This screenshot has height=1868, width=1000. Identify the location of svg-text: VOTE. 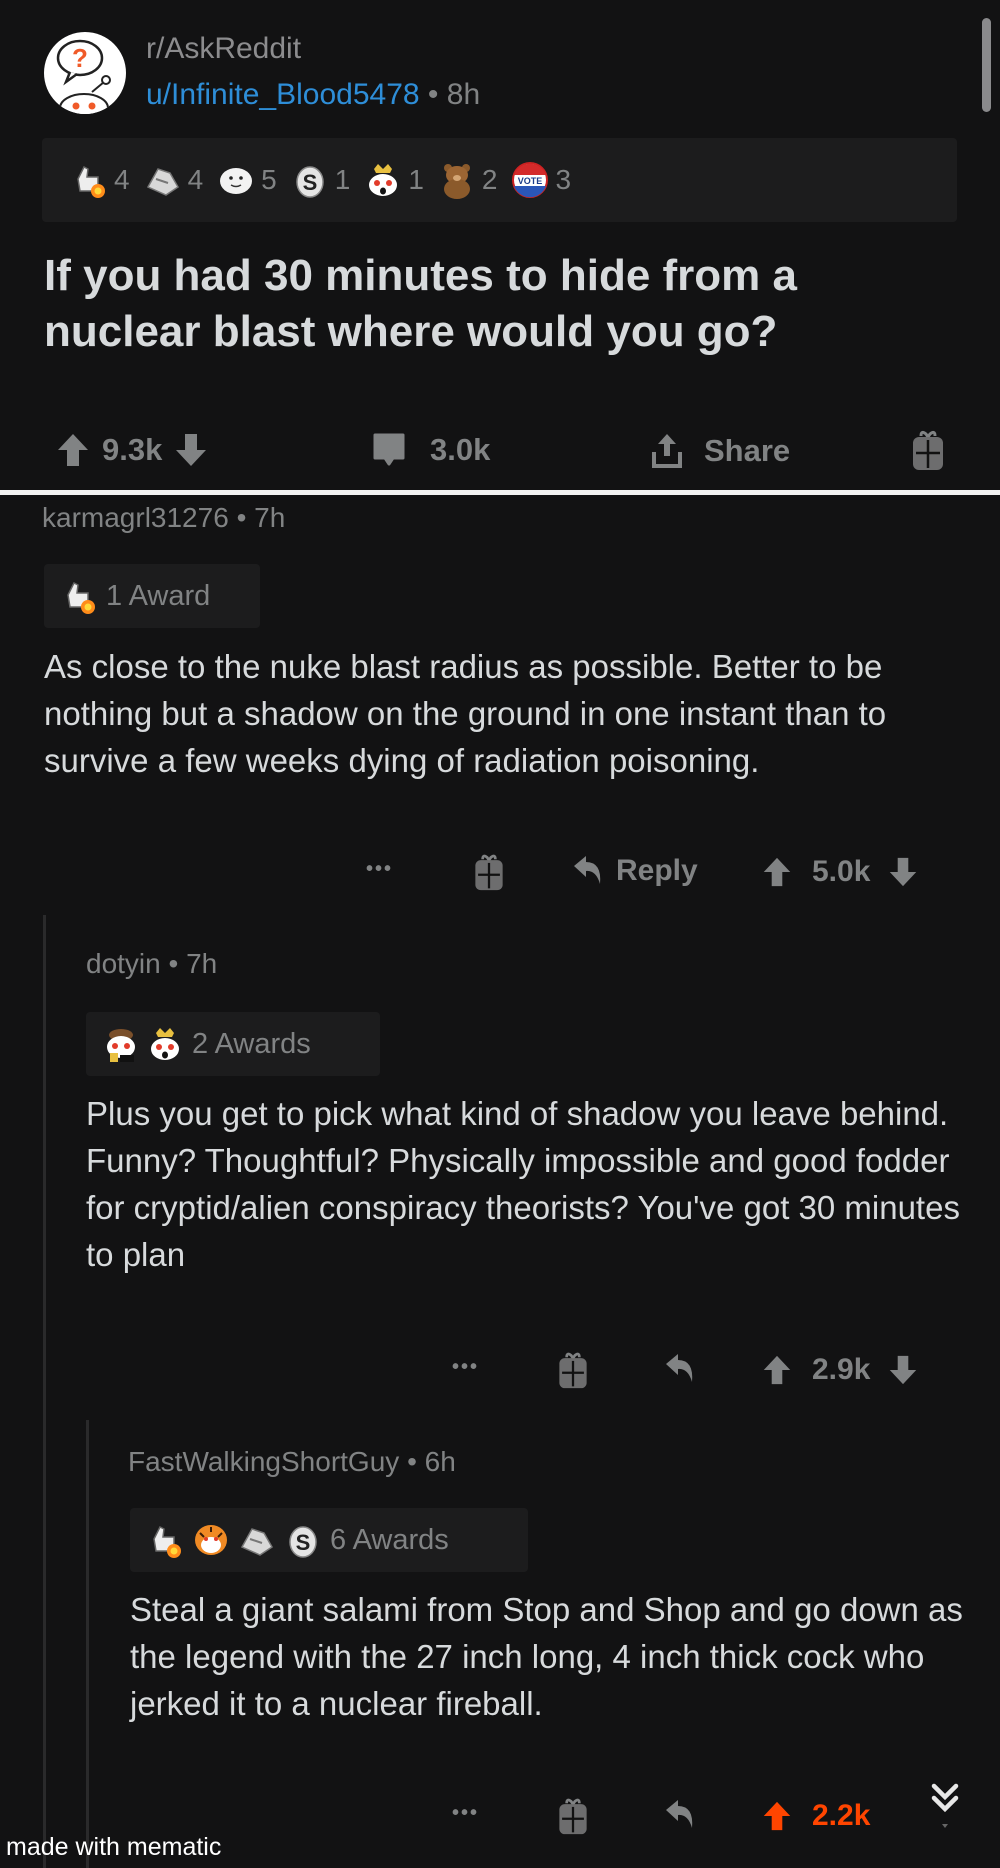
(530, 181).